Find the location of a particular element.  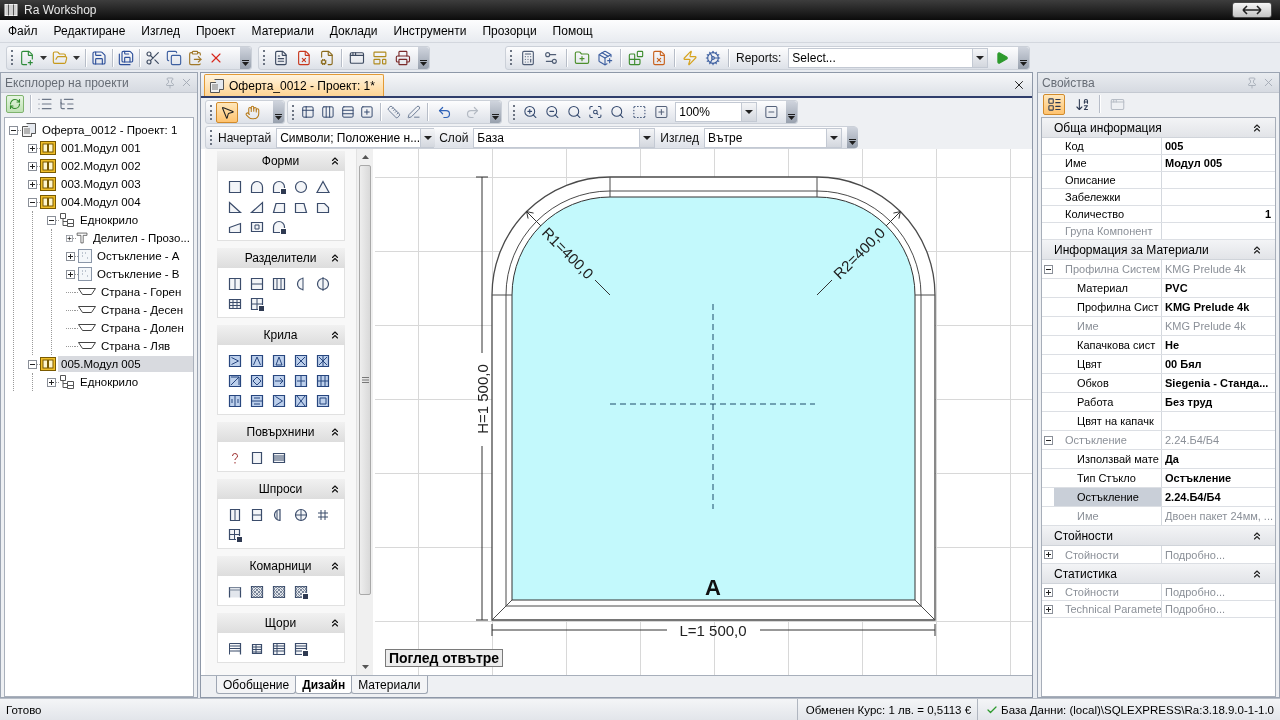

tree-item: 002.Модул 002 is located at coordinates (125, 166).